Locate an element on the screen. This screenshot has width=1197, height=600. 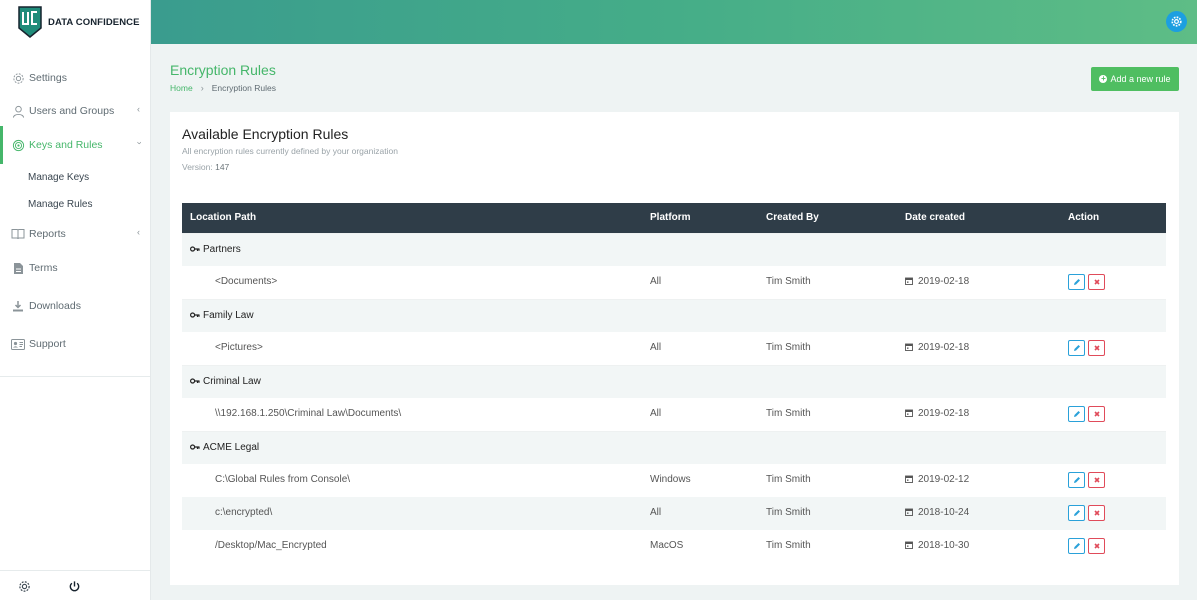
settings-button is located at coordinates (1176, 21).